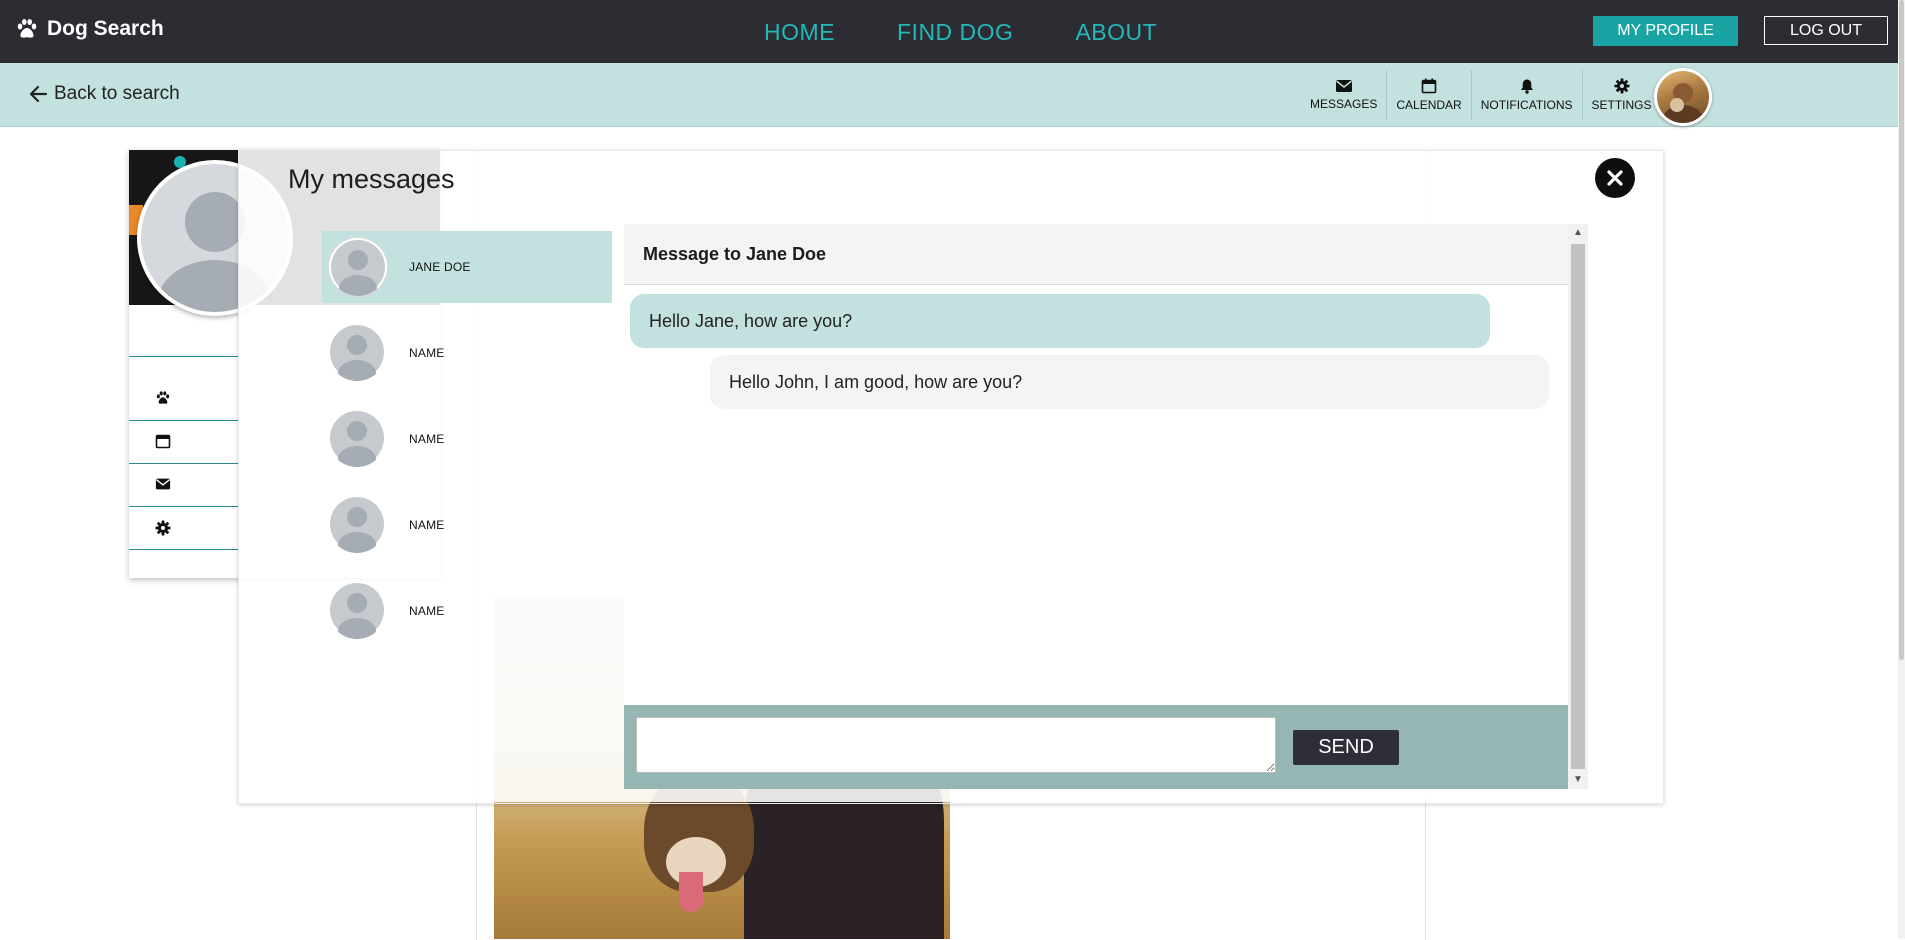 The image size is (1905, 940). What do you see at coordinates (1665, 31) in the screenshot?
I see `my-profile-button: MY PROFILE` at bounding box center [1665, 31].